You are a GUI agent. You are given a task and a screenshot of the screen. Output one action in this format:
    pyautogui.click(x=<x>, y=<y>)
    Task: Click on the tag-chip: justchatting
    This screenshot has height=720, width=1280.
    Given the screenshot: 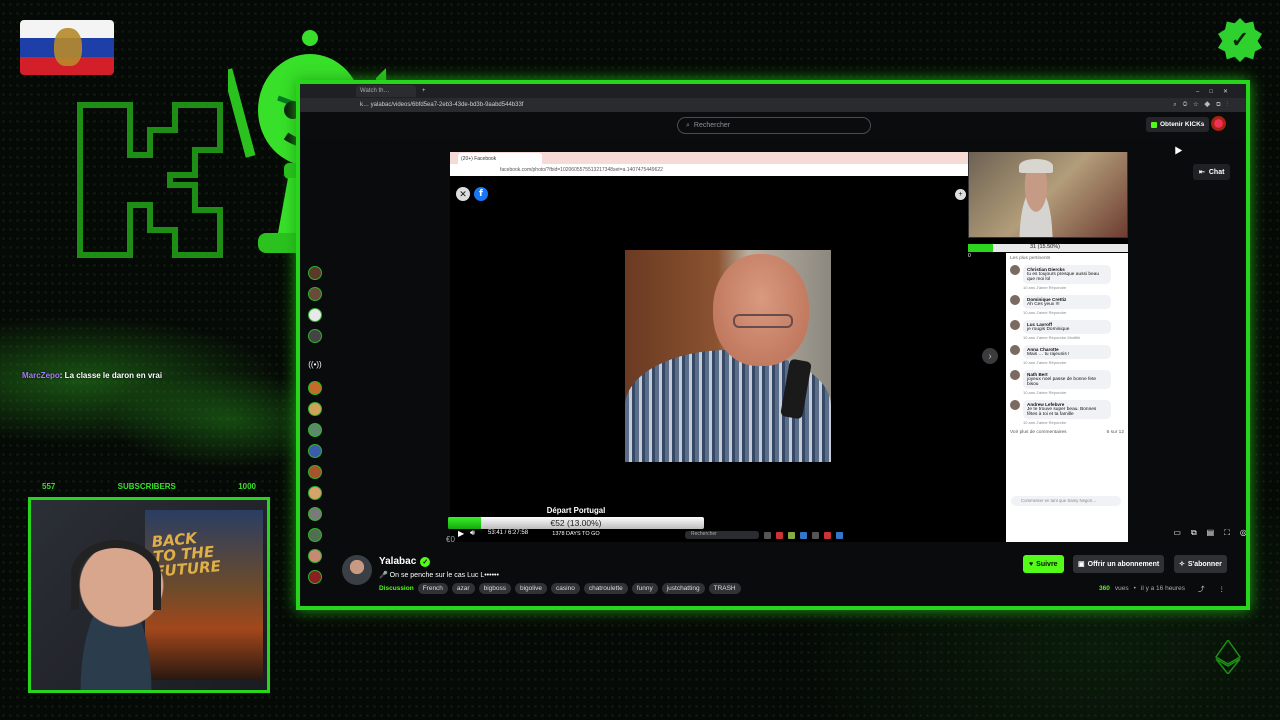 What is the action you would take?
    pyautogui.click(x=683, y=588)
    